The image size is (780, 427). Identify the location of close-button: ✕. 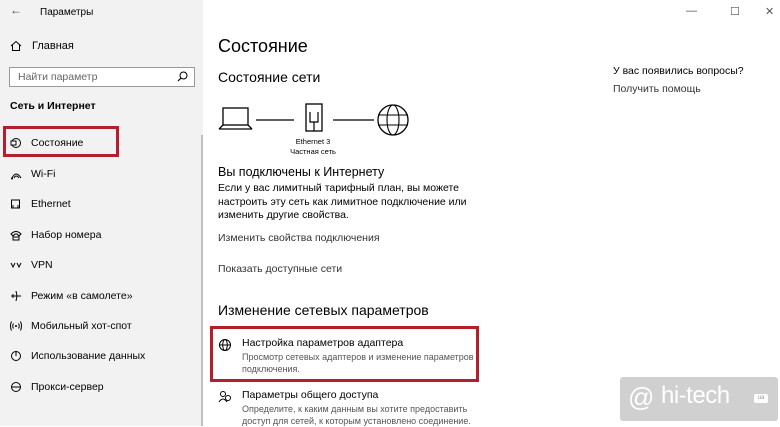
(769, 11).